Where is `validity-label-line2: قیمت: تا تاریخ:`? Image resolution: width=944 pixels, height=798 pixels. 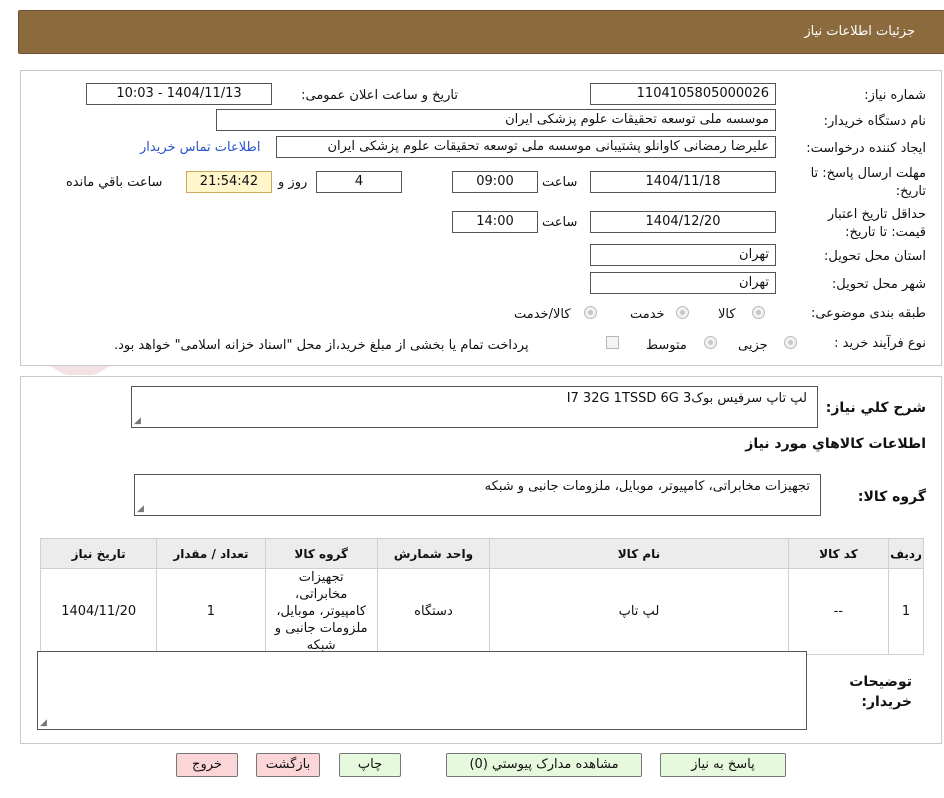 validity-label-line2: قیمت: تا تاریخ: is located at coordinates (885, 232).